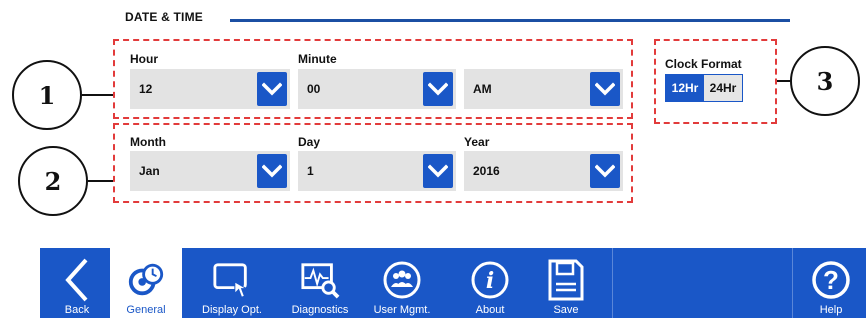 The height and width of the screenshot is (318, 866). I want to click on general-clock-gear-icon, so click(146, 280).